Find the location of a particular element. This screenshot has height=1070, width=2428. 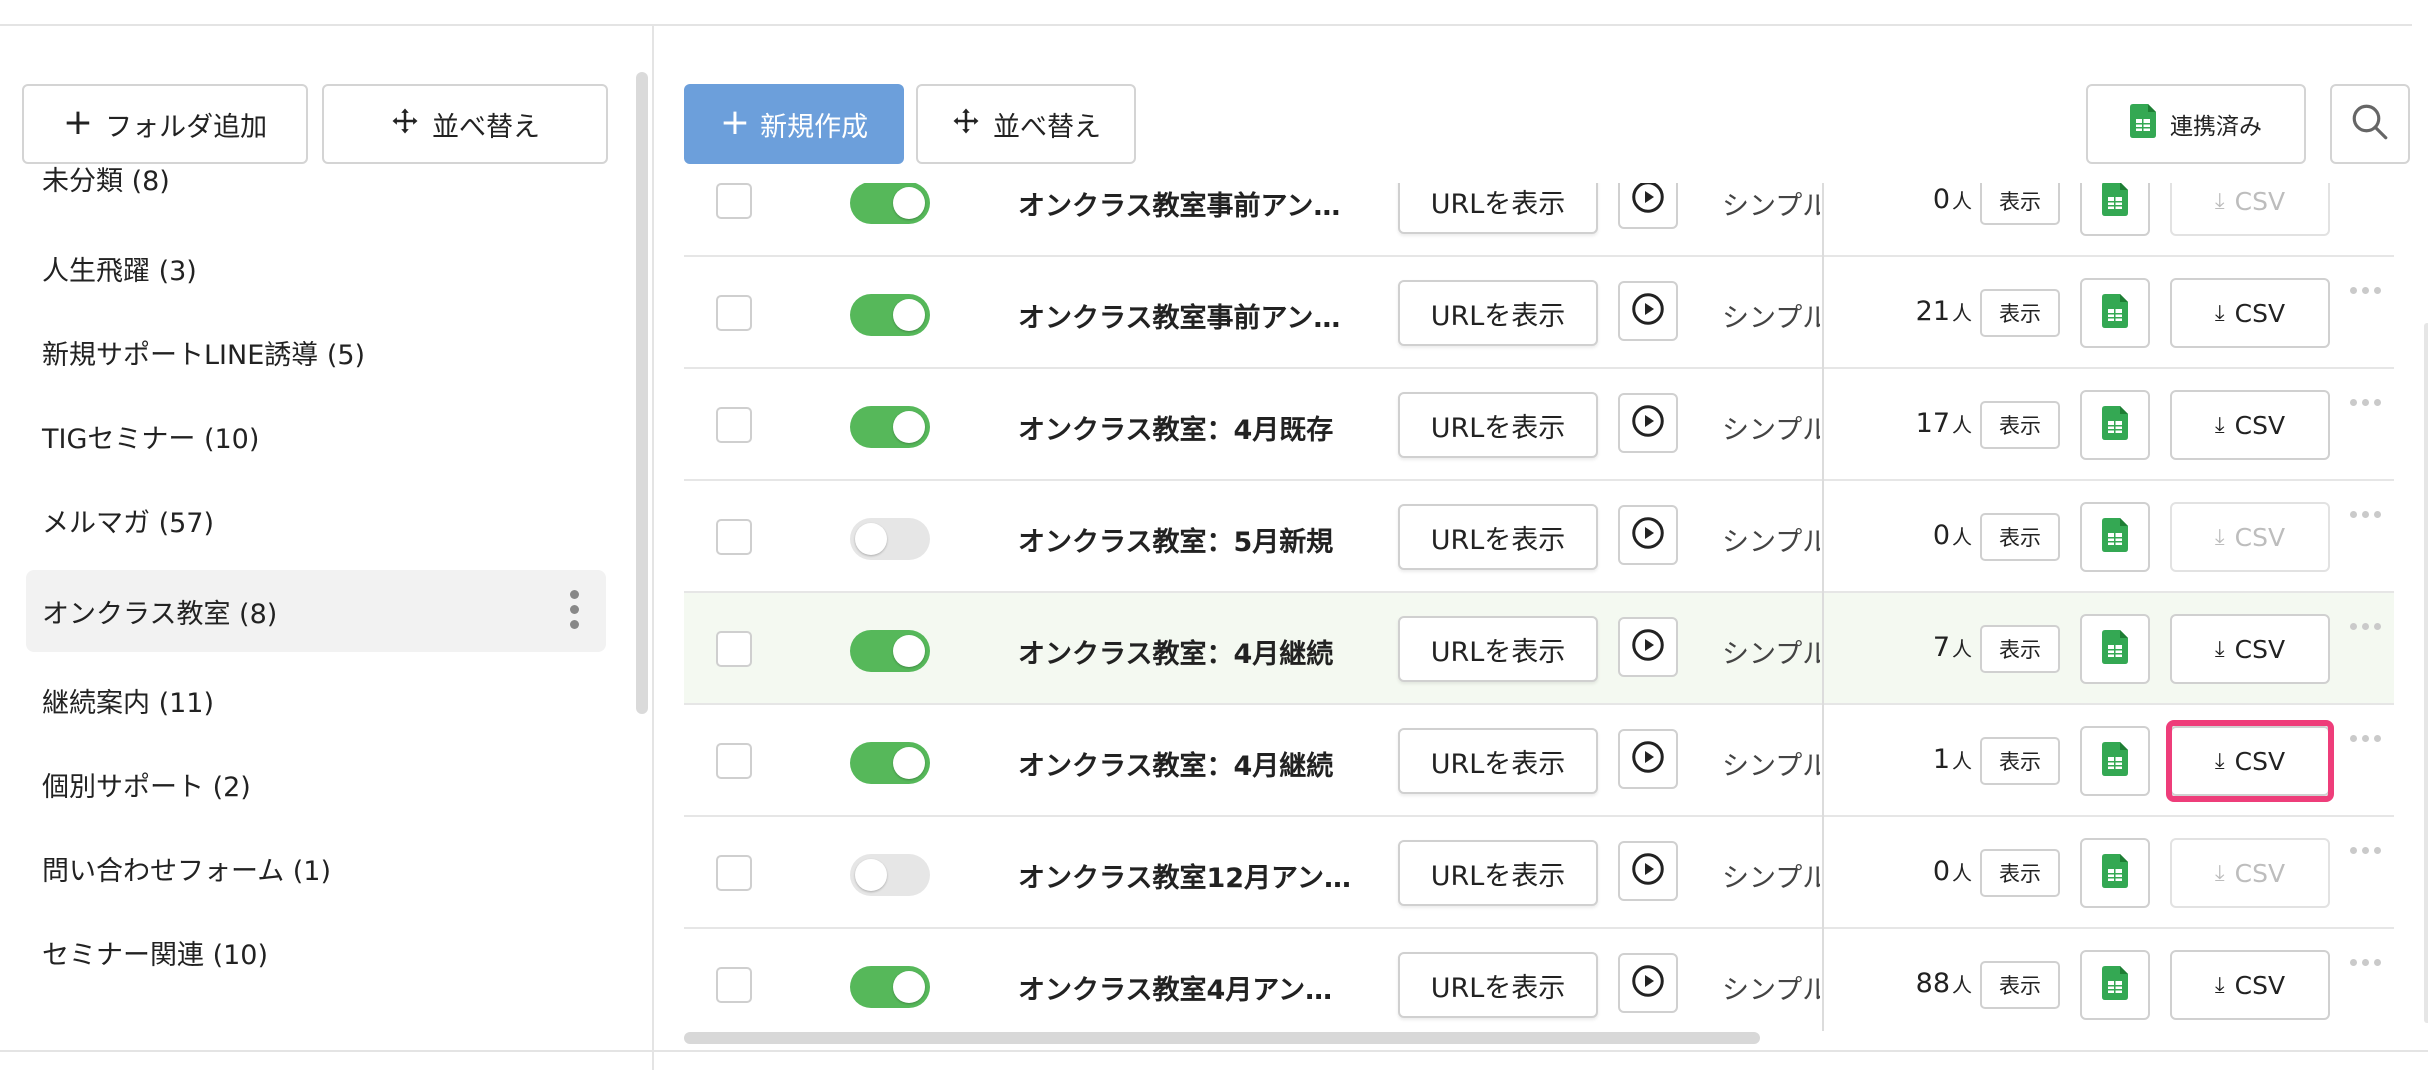

table-row: オンクラス教室事前アンケート URLを表示 シンプル 0 人表示 ⤓ CSV is located at coordinates (1539, 220).